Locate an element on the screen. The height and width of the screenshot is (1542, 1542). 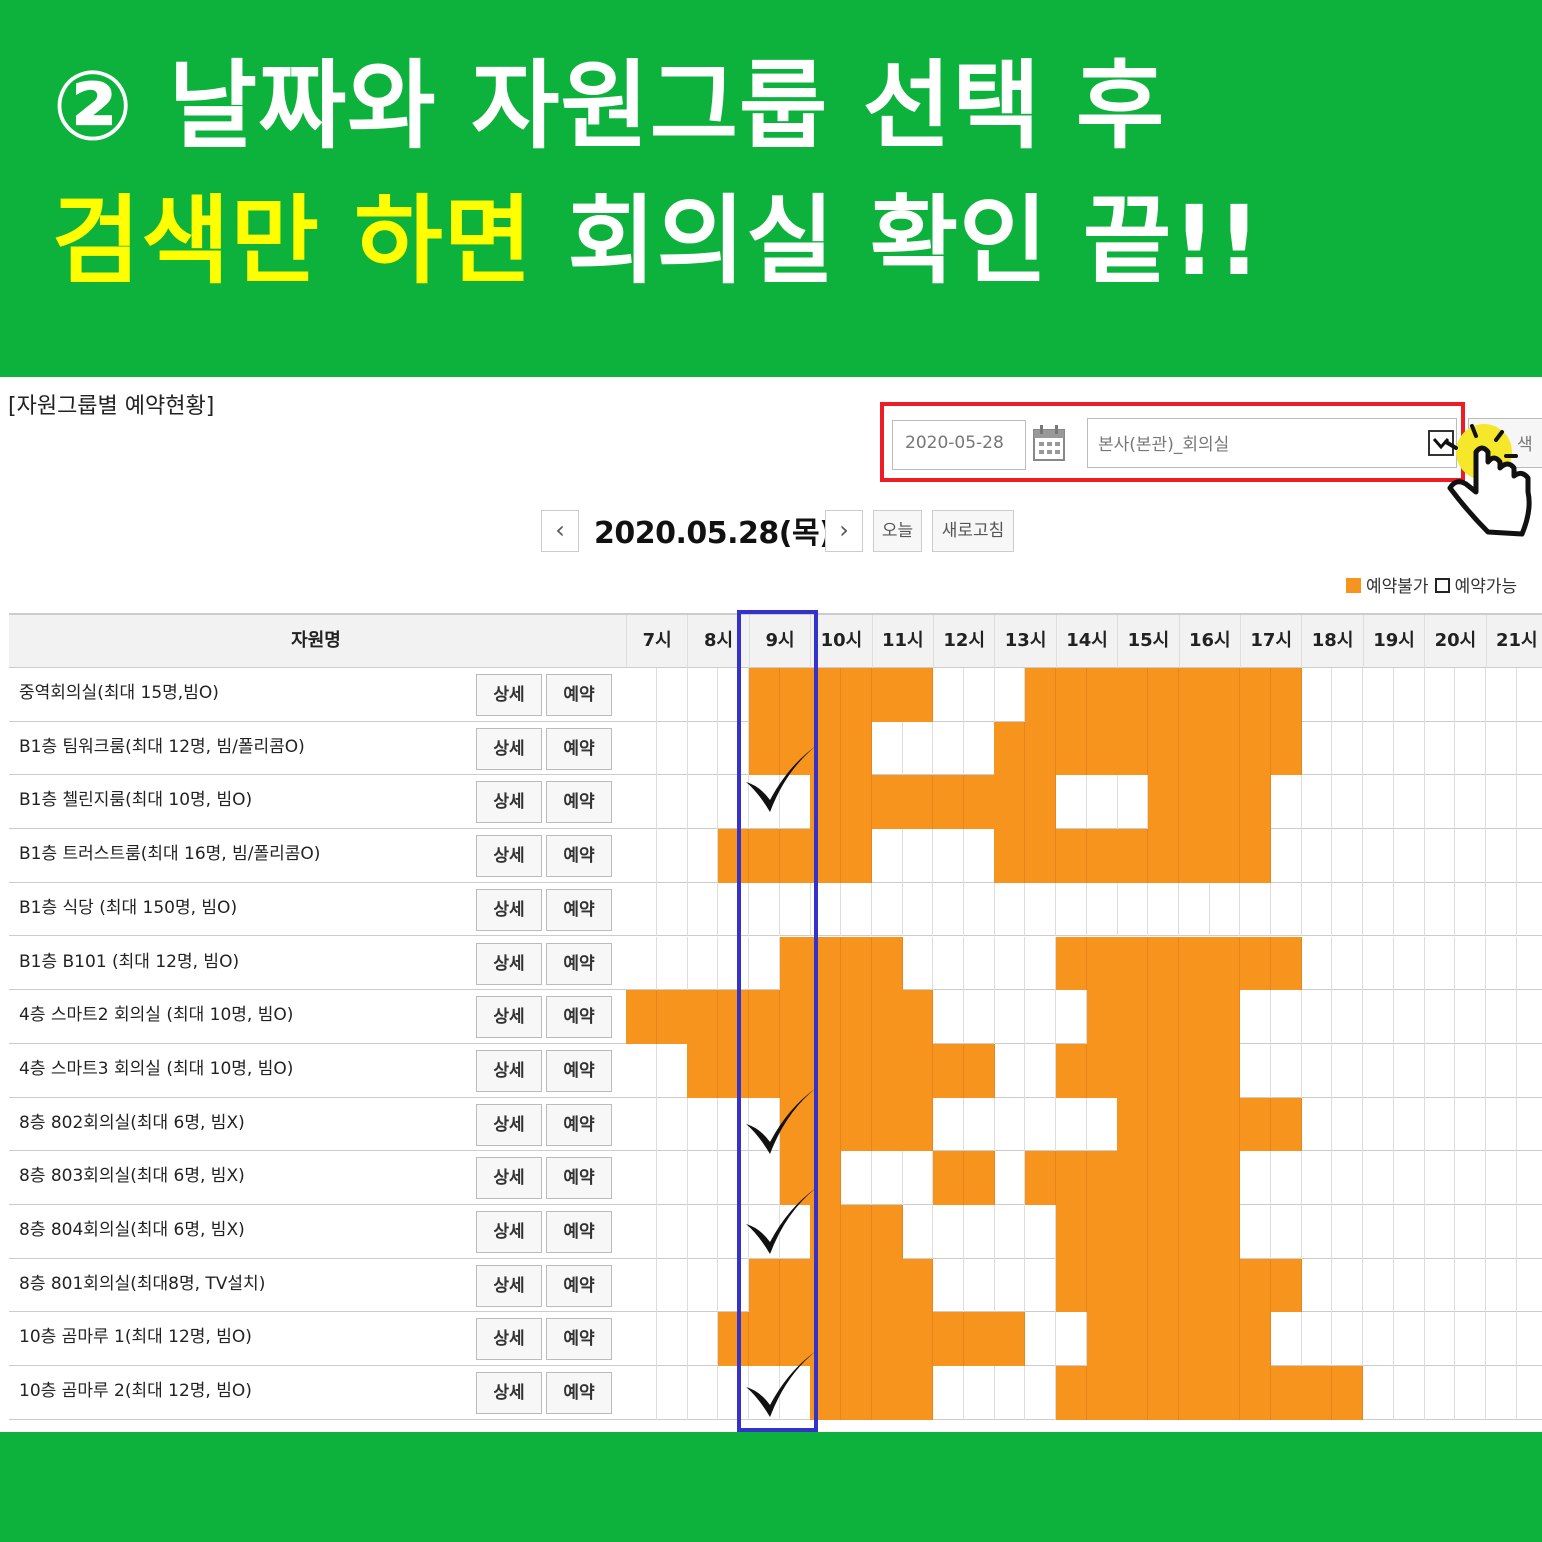
reserve-button: 예약 is located at coordinates (579, 748).